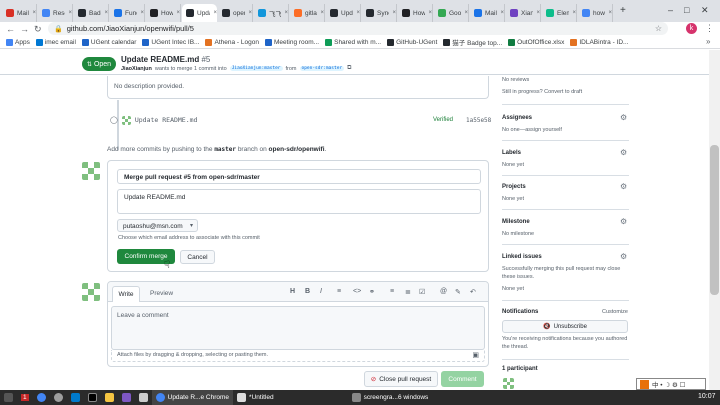 This screenshot has height=405, width=720. What do you see at coordinates (55, 42) in the screenshot?
I see `bookmark-item: imec email` at bounding box center [55, 42].